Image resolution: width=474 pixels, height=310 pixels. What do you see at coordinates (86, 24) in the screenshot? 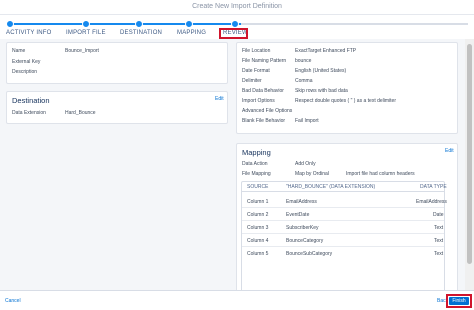
I see `step-dot-import-file` at bounding box center [86, 24].